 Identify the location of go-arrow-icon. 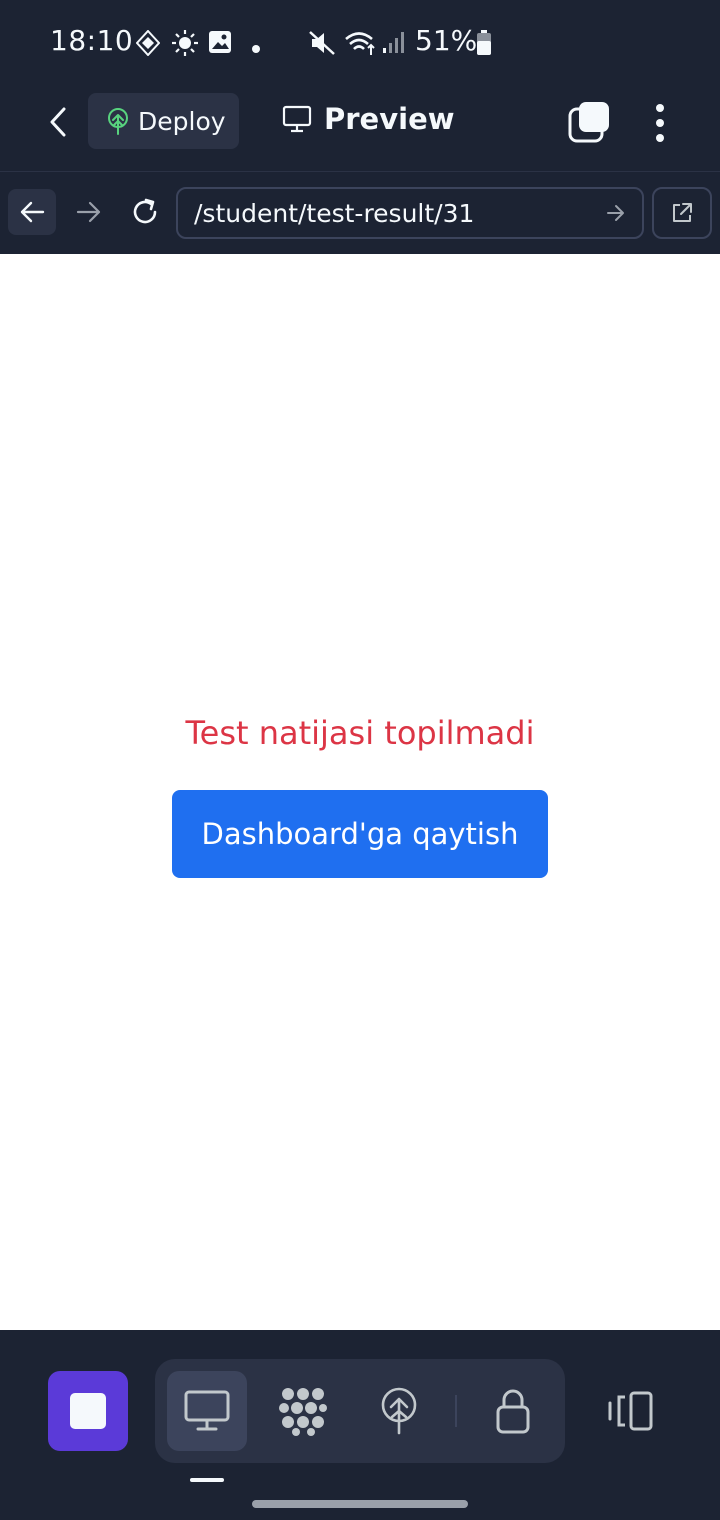
(615, 213).